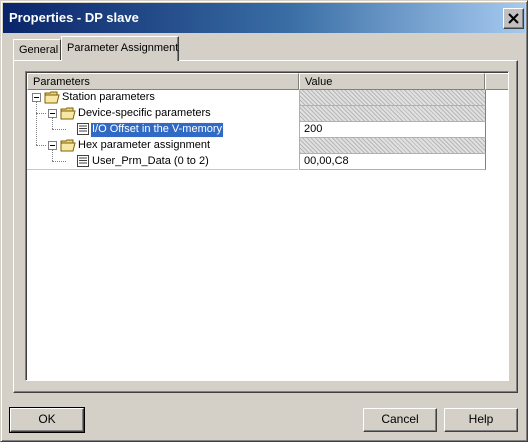  Describe the element at coordinates (392, 162) in the screenshot. I see `value-cell: 00,00,C8` at that location.